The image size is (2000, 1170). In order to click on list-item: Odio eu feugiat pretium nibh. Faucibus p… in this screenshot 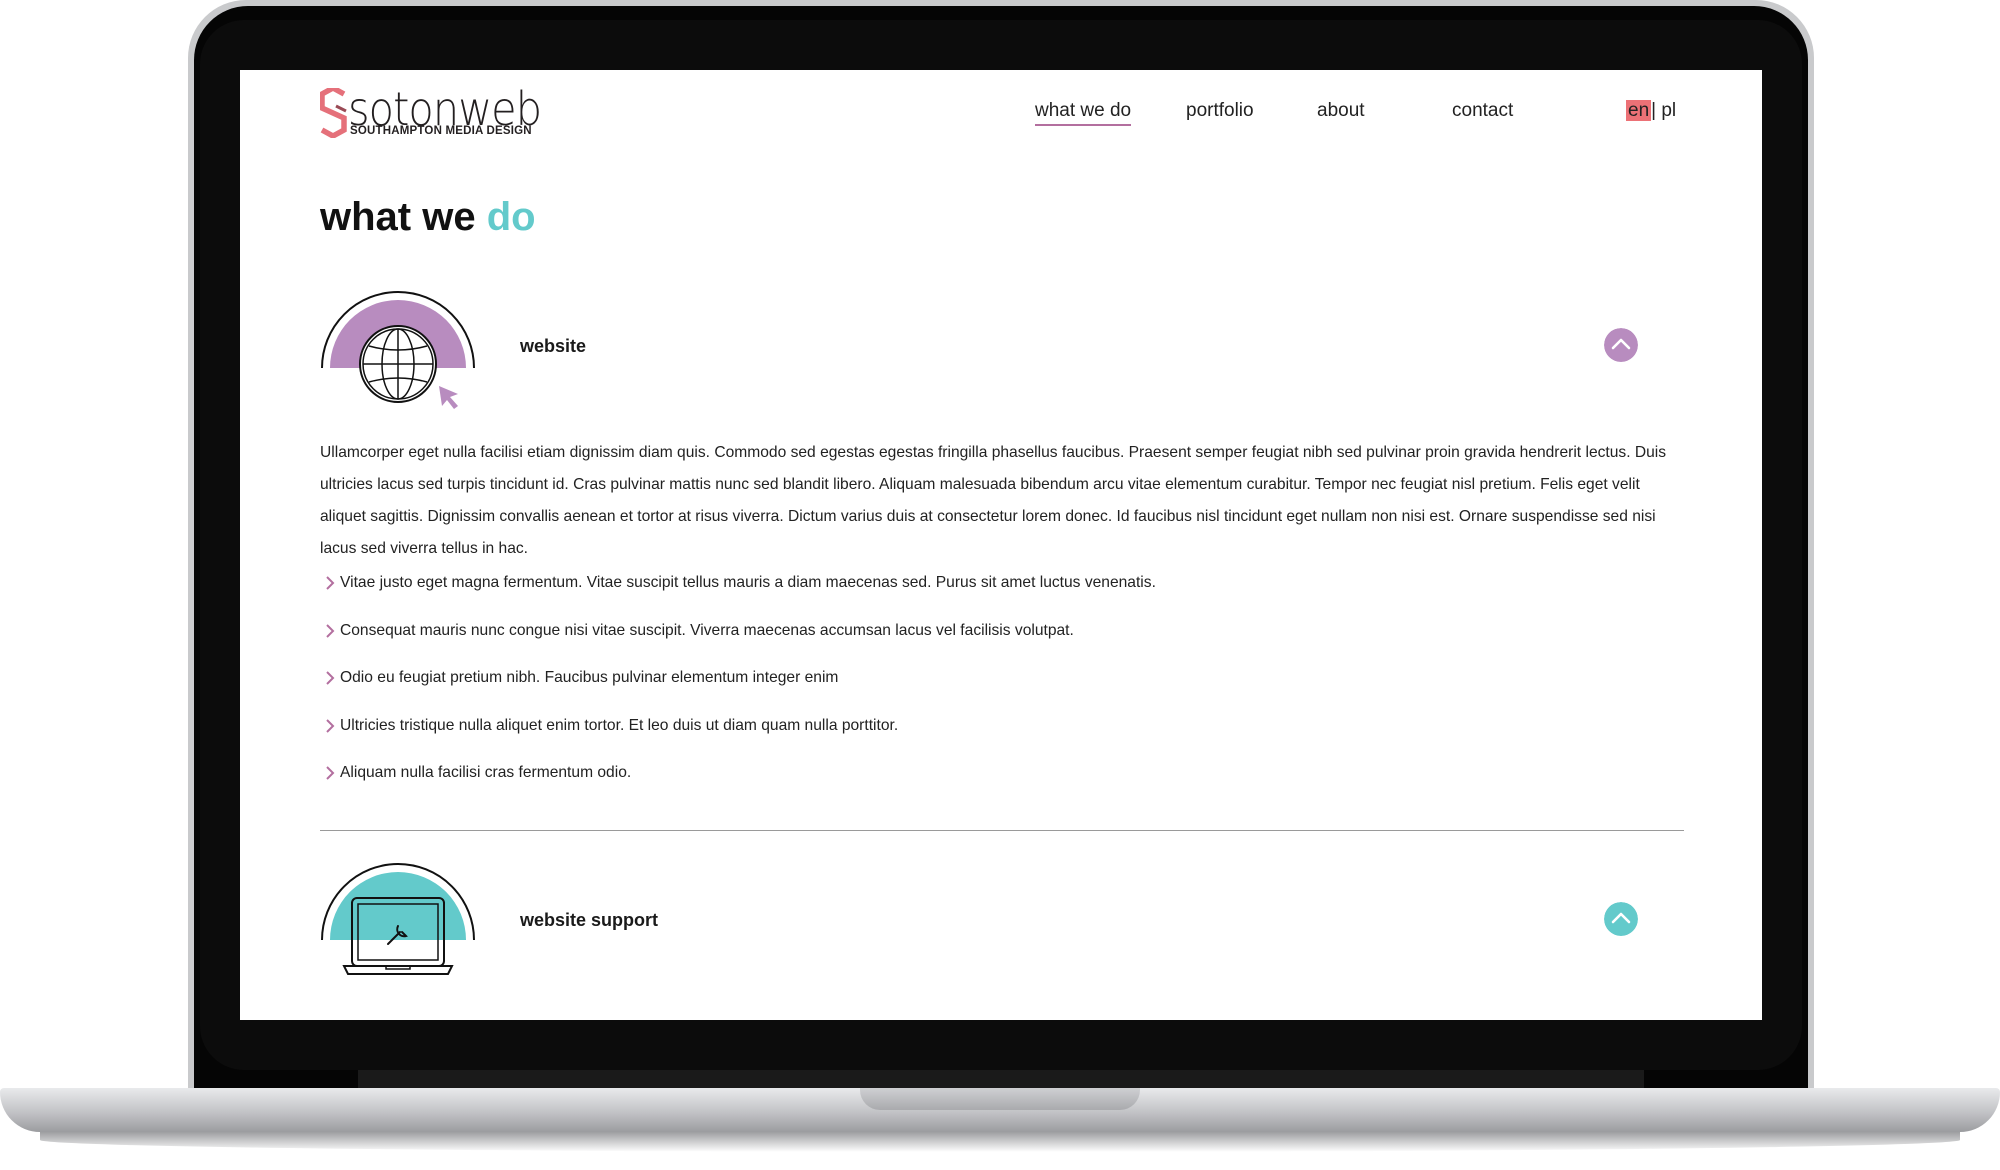, I will do `click(1002, 687)`.